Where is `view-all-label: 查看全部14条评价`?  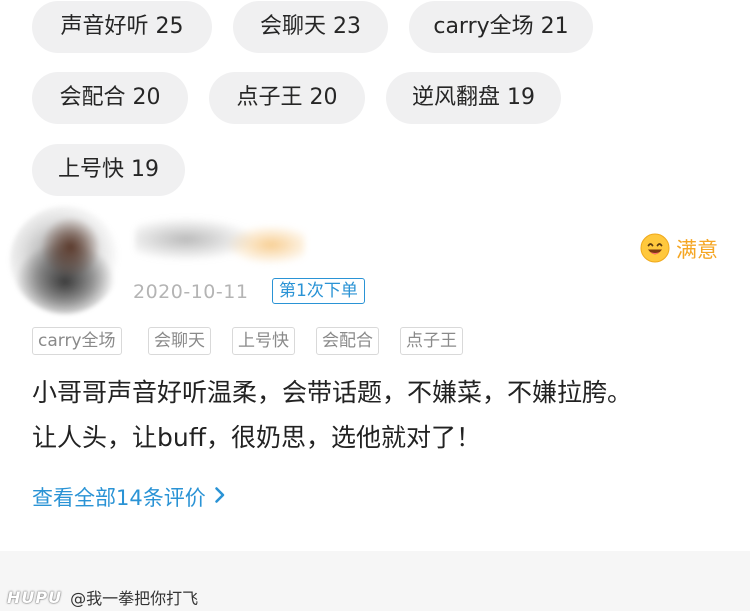
view-all-label: 查看全部14条评价 is located at coordinates (119, 498).